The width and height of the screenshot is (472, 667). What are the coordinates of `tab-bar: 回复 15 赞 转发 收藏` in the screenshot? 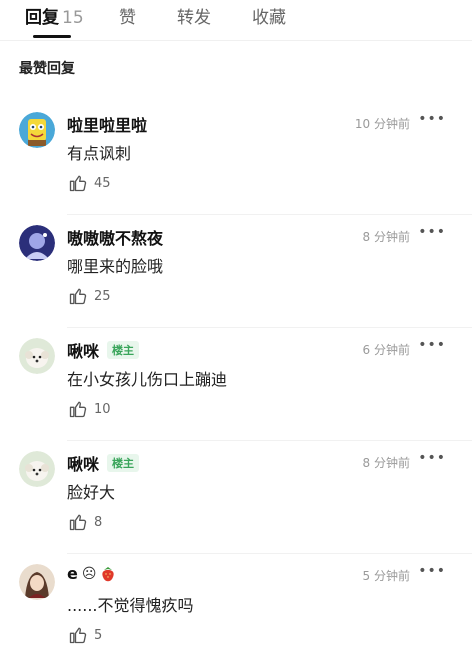 It's located at (236, 20).